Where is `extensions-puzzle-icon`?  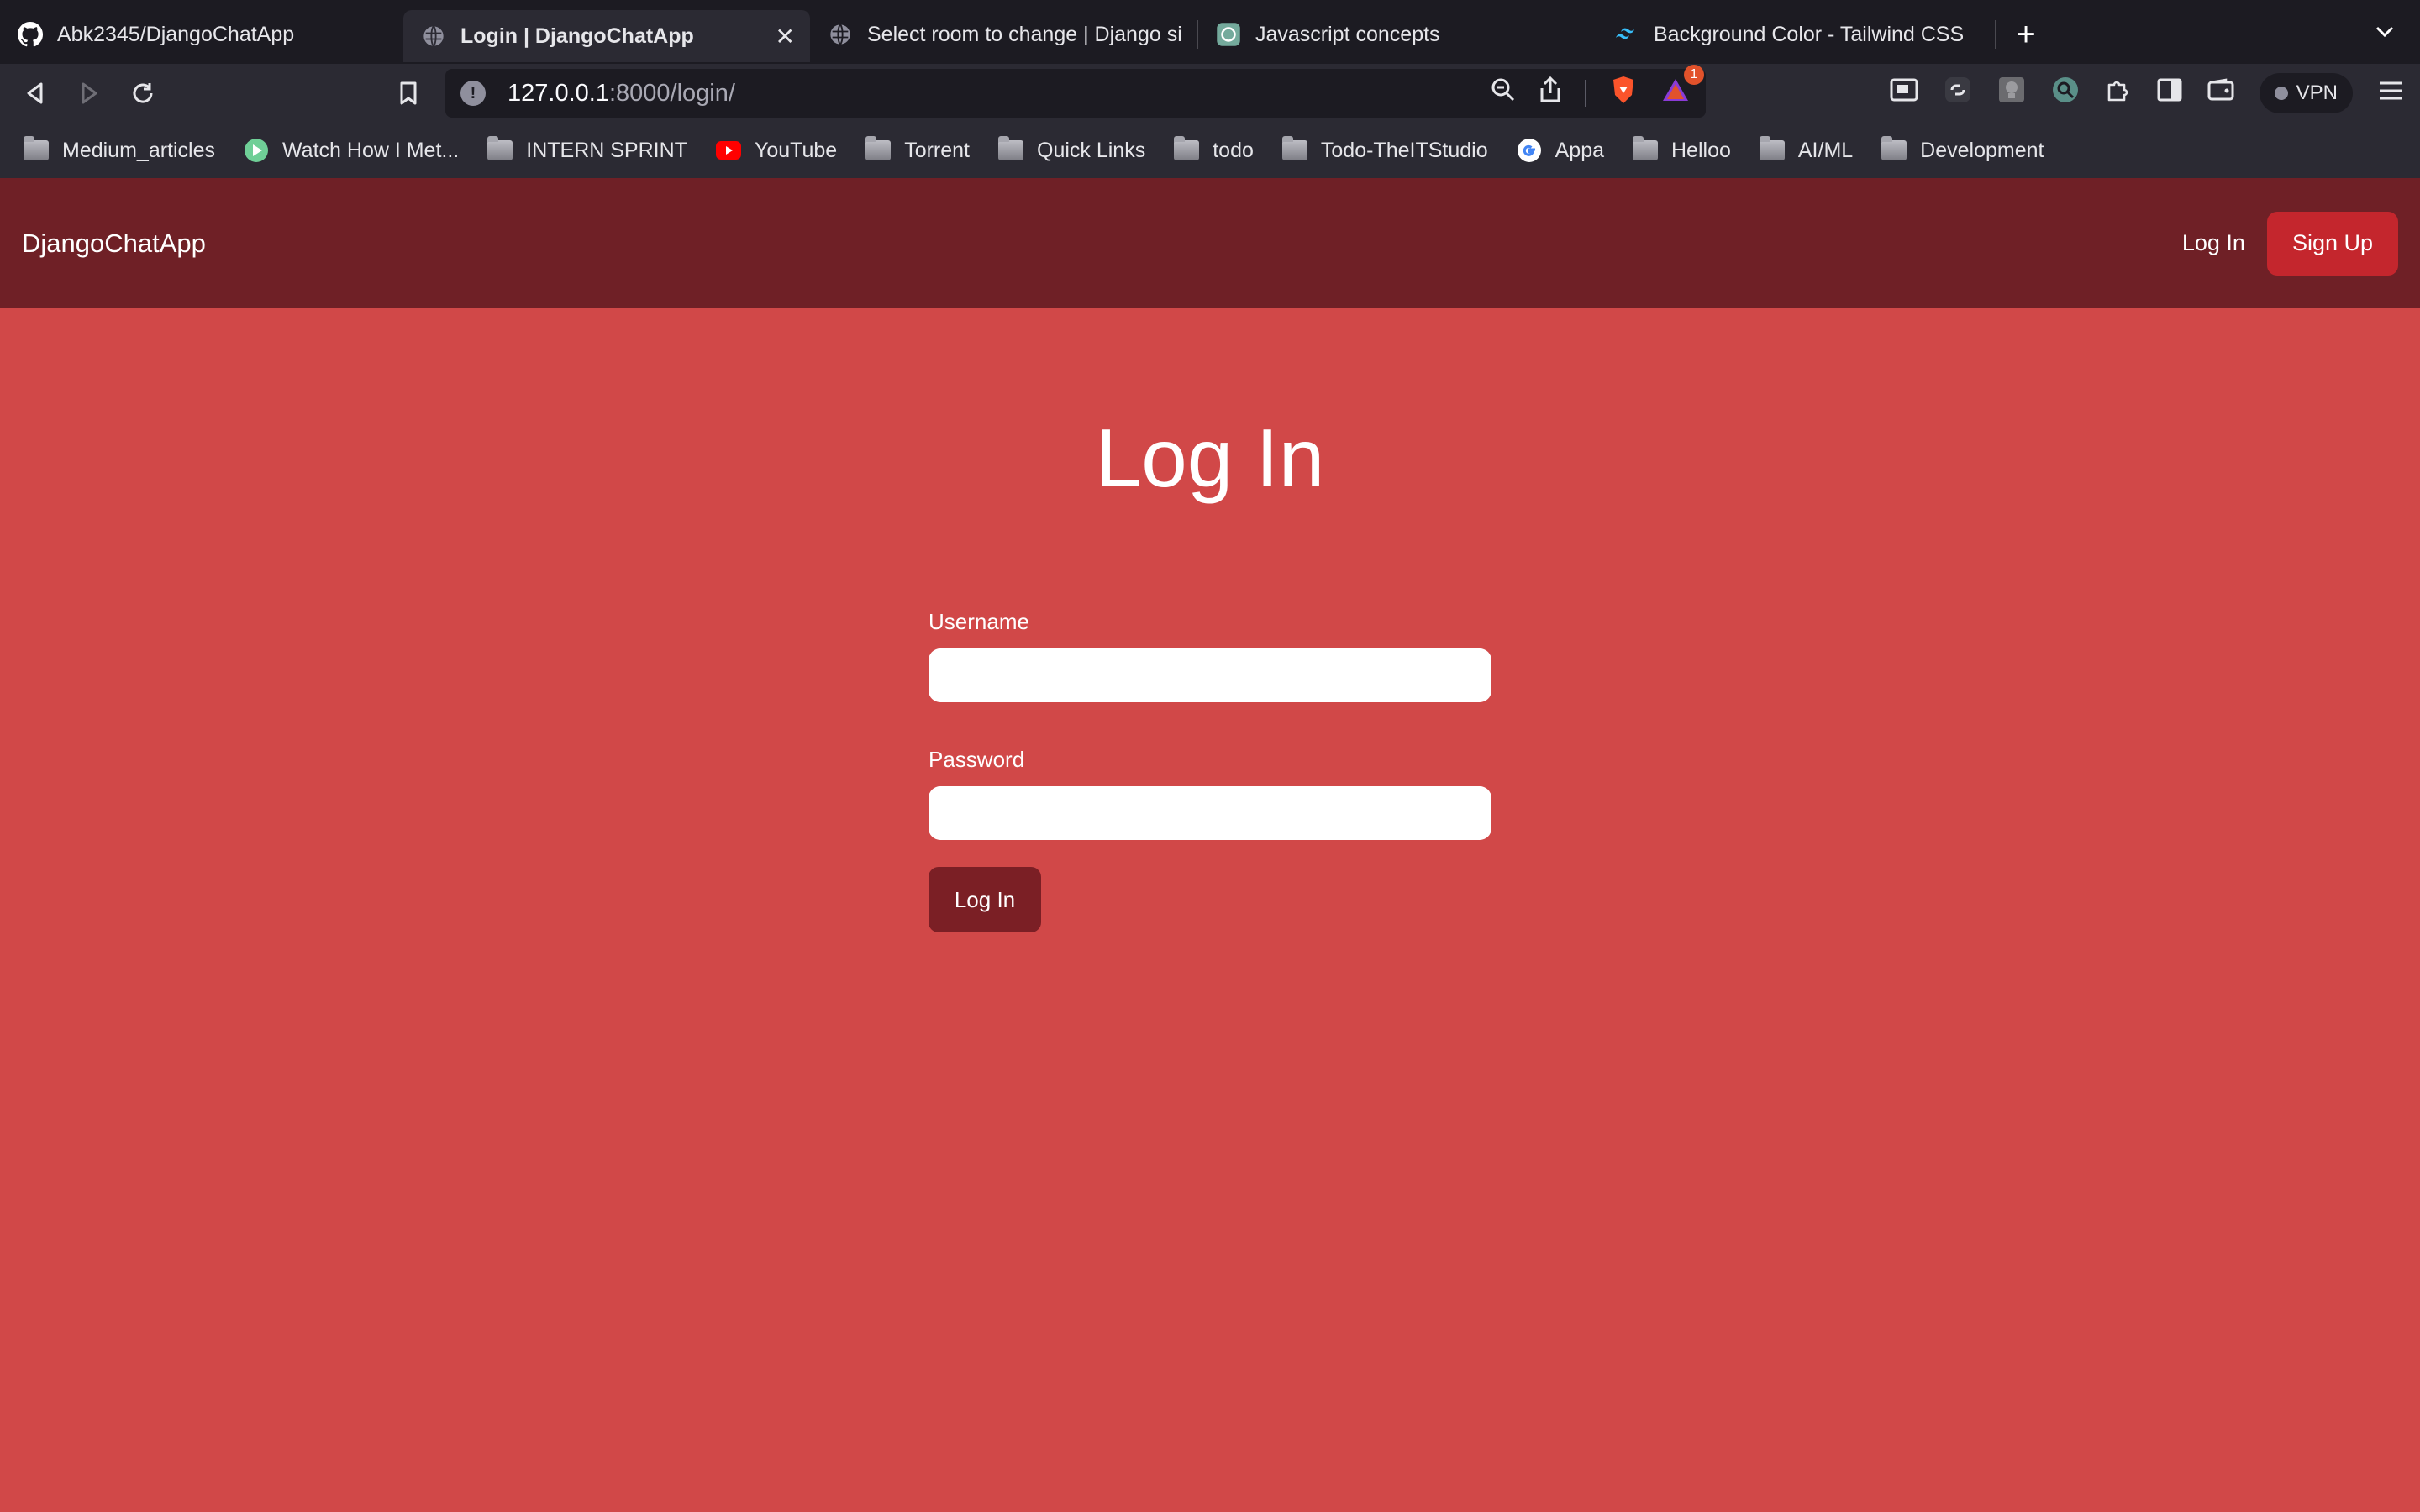 extensions-puzzle-icon is located at coordinates (2118, 93).